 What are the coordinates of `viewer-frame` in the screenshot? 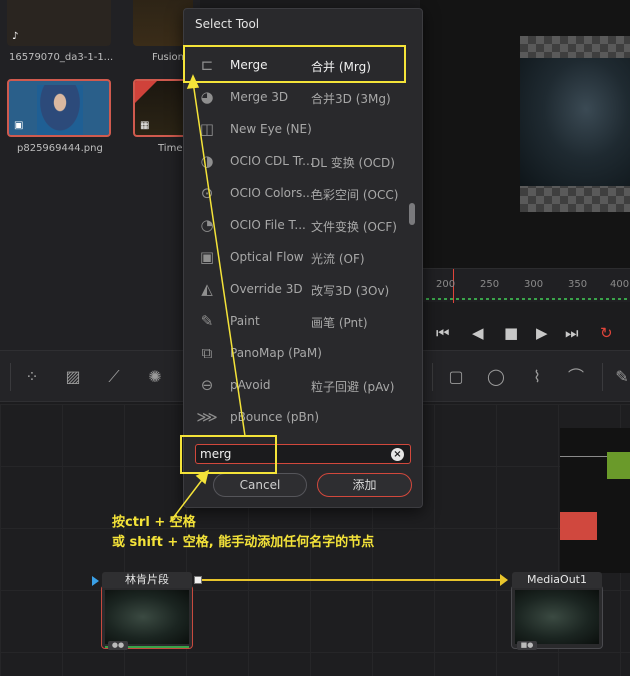 It's located at (575, 122).